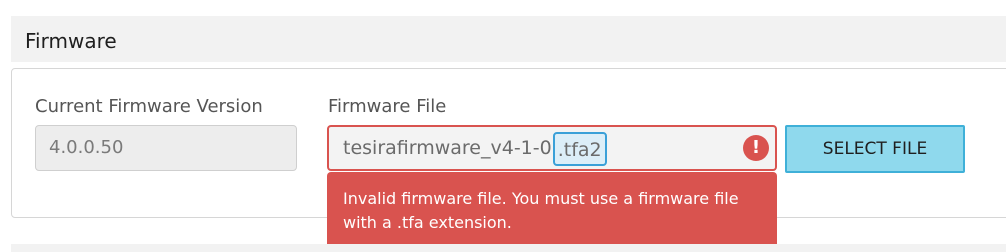  I want to click on current-version-field: 4.0.0.50, so click(166, 148).